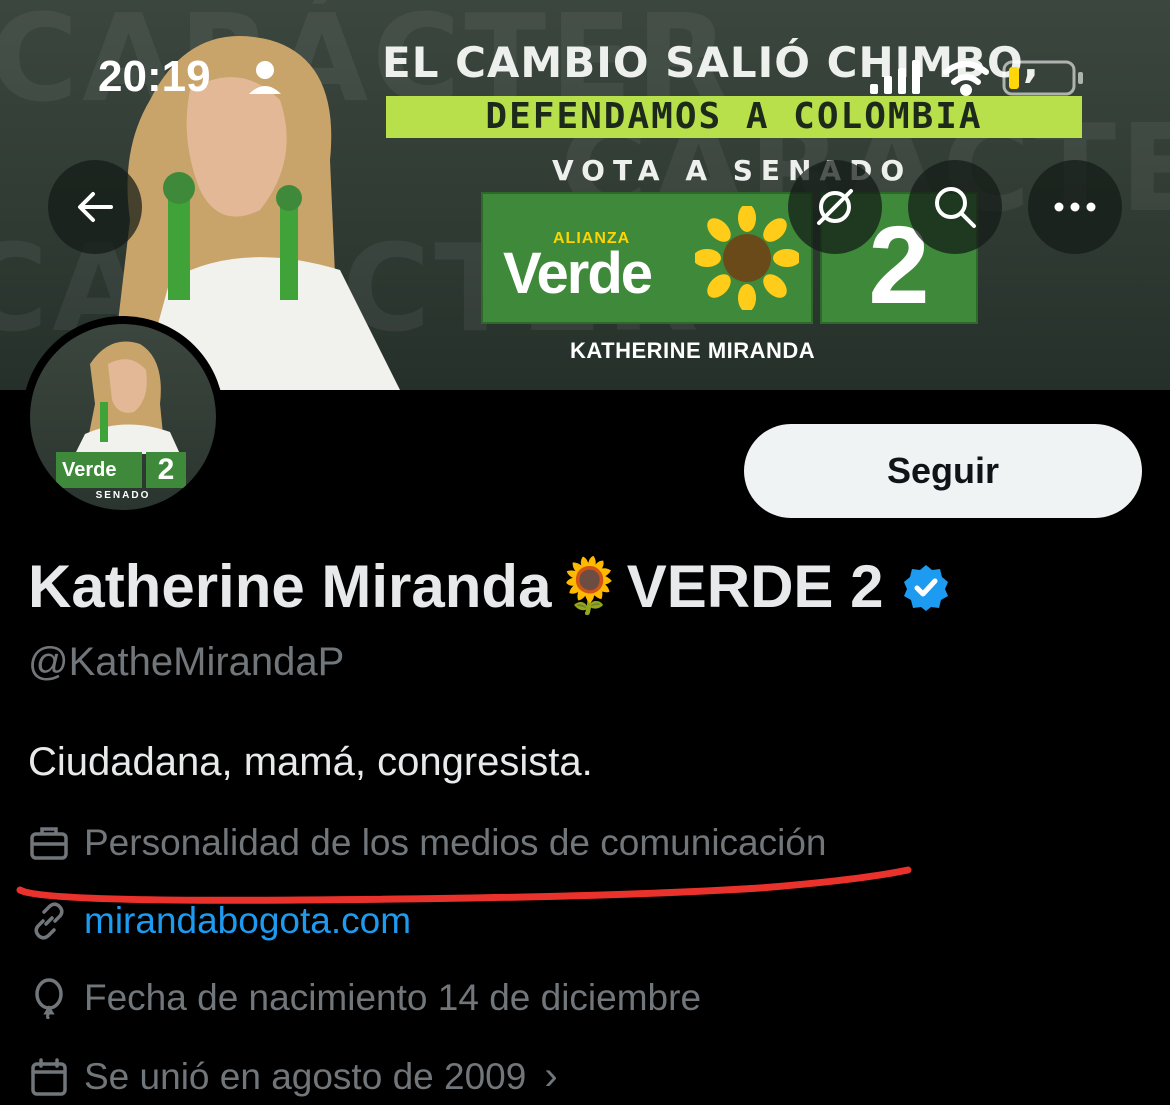  I want to click on profile-birthday: Fecha de nacimiento 14 de diciembre, so click(364, 998).